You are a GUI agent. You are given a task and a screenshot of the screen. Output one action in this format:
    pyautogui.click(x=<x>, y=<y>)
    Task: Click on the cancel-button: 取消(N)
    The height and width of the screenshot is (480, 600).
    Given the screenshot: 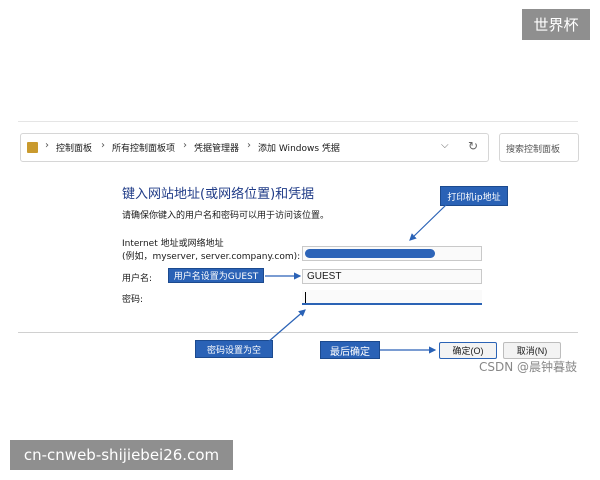 What is the action you would take?
    pyautogui.click(x=532, y=350)
    